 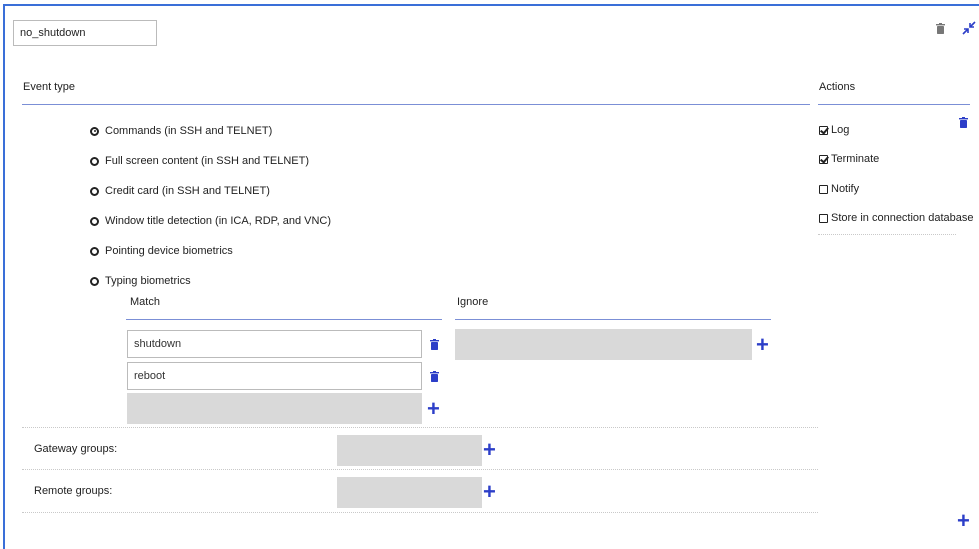 I want to click on policy-name-input, so click(x=85, y=33).